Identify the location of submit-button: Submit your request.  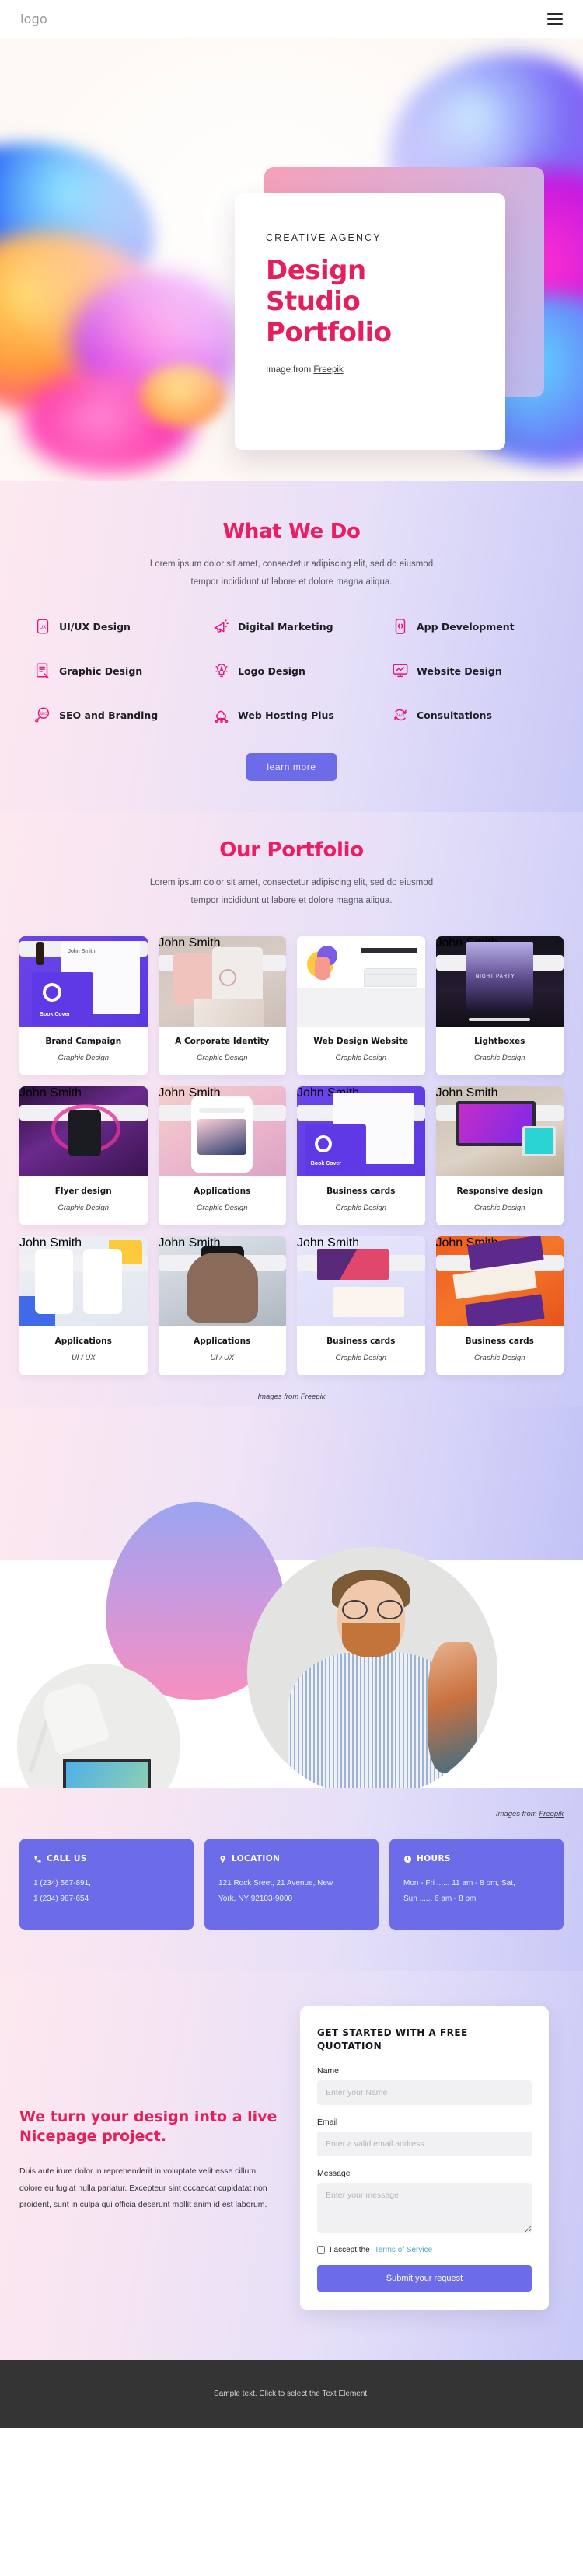
(424, 2278).